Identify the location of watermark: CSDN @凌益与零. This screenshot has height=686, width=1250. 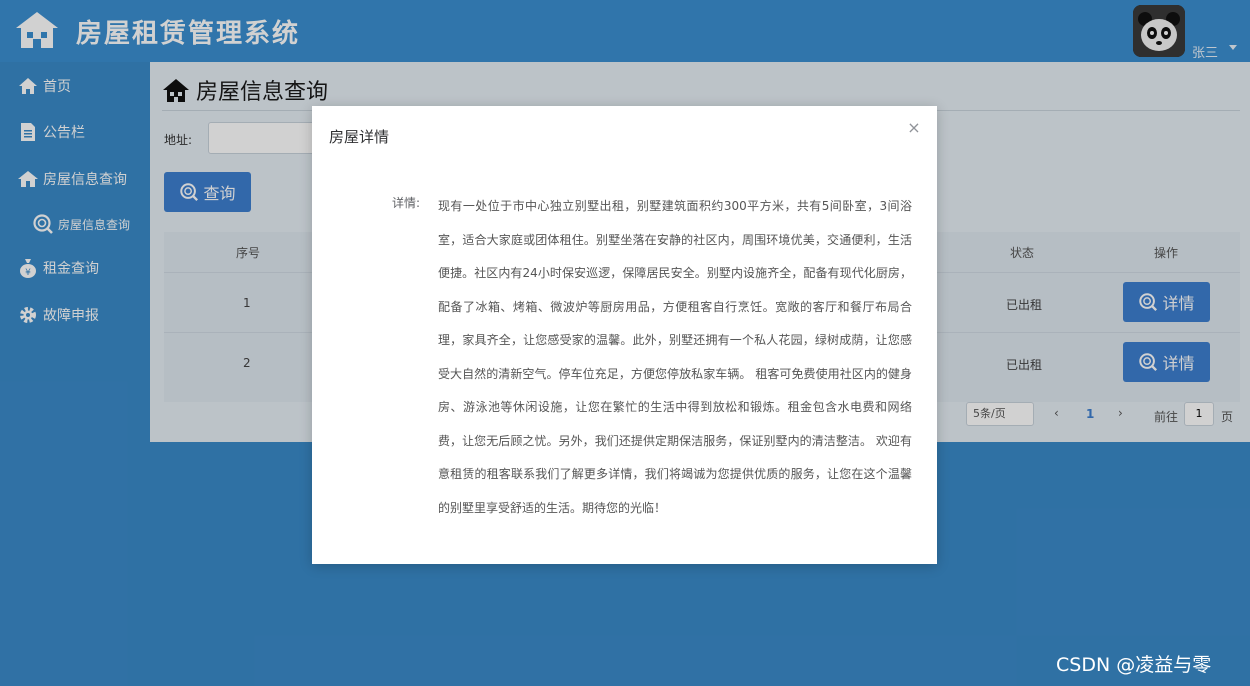
(1134, 665).